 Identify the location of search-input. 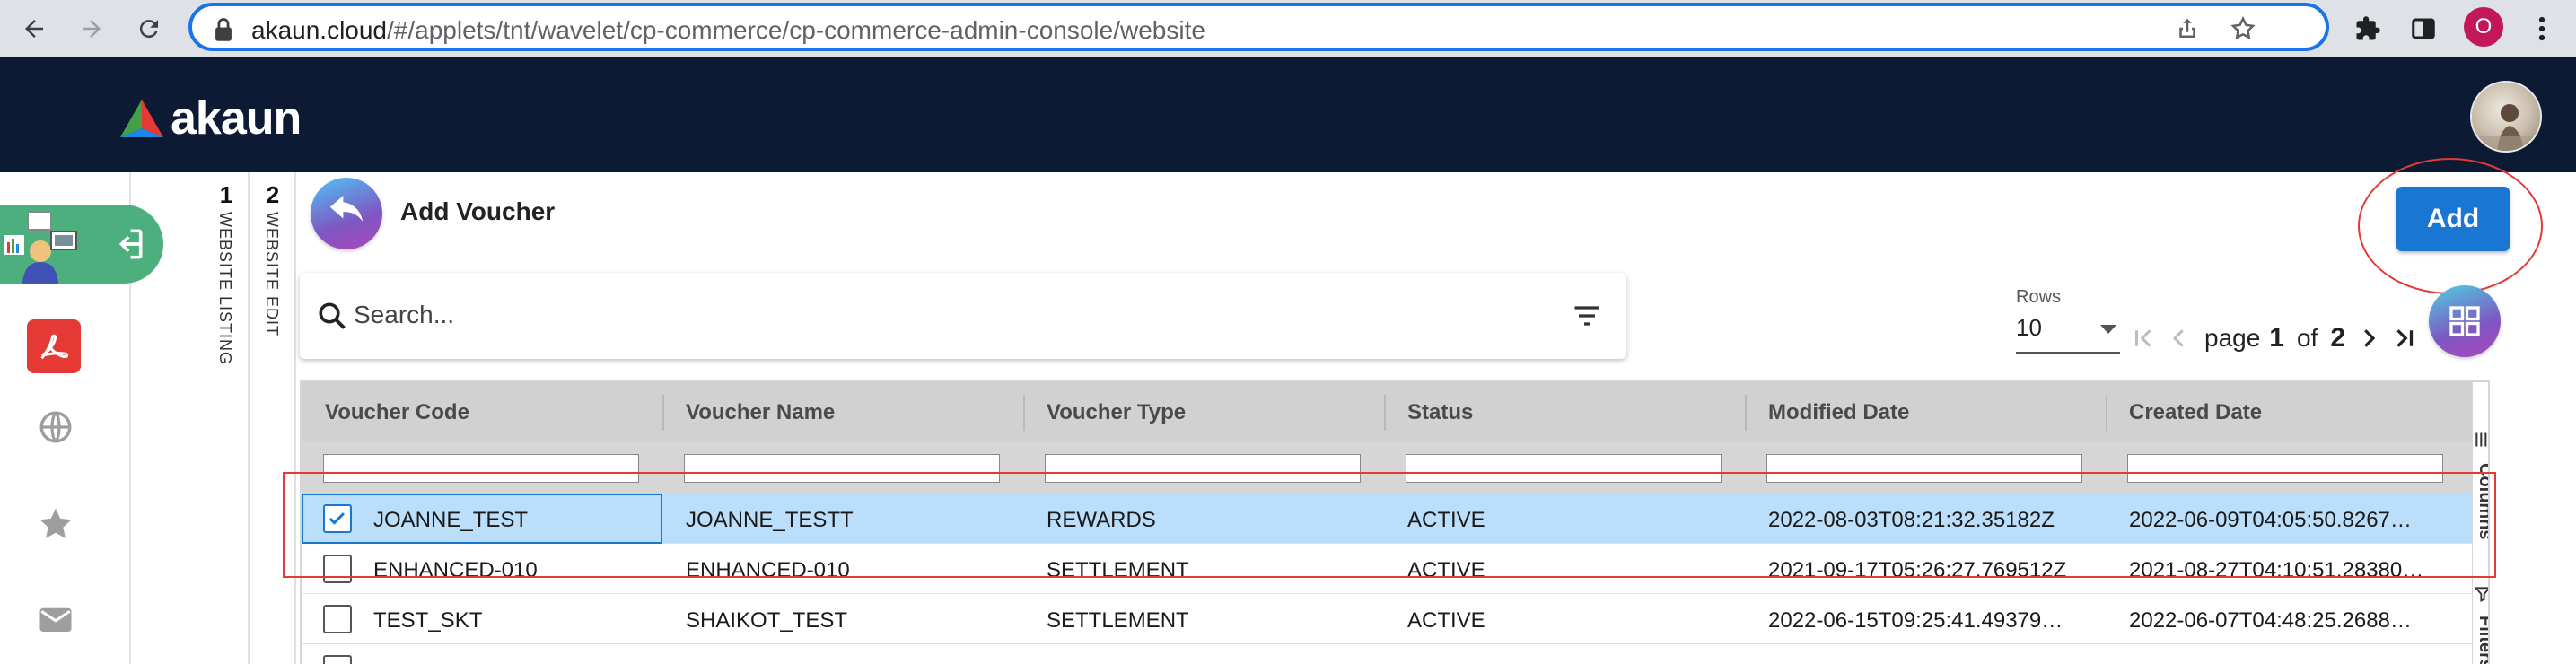
(937, 315).